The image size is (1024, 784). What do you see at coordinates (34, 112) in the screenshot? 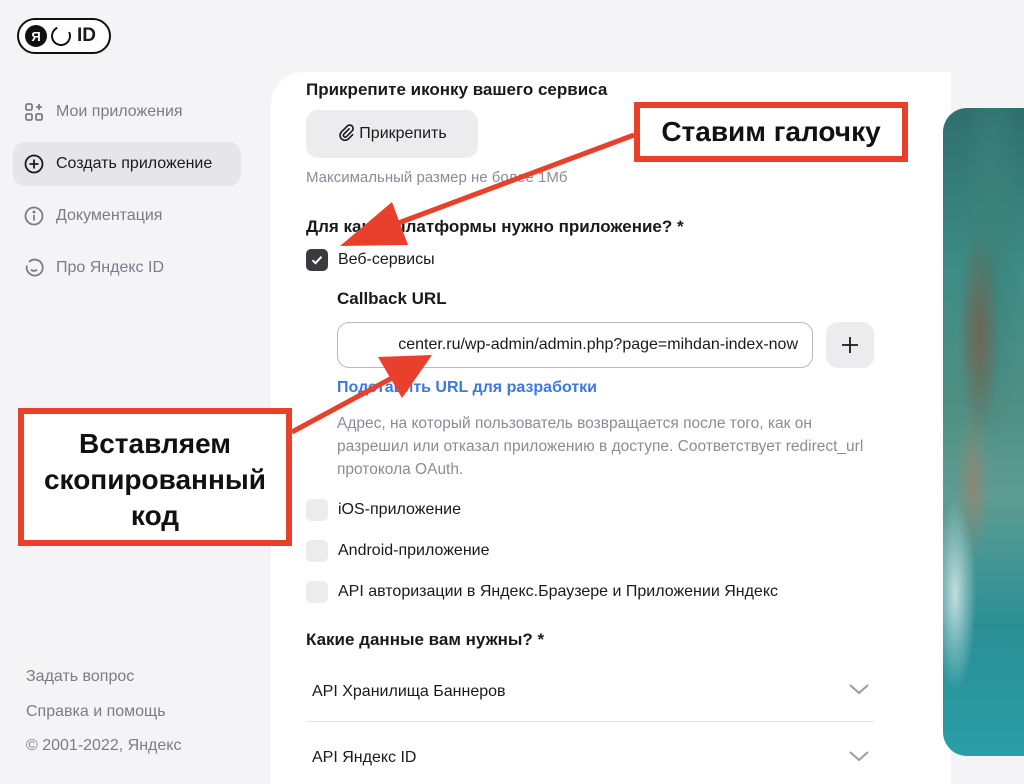
I see `apps-grid-icon` at bounding box center [34, 112].